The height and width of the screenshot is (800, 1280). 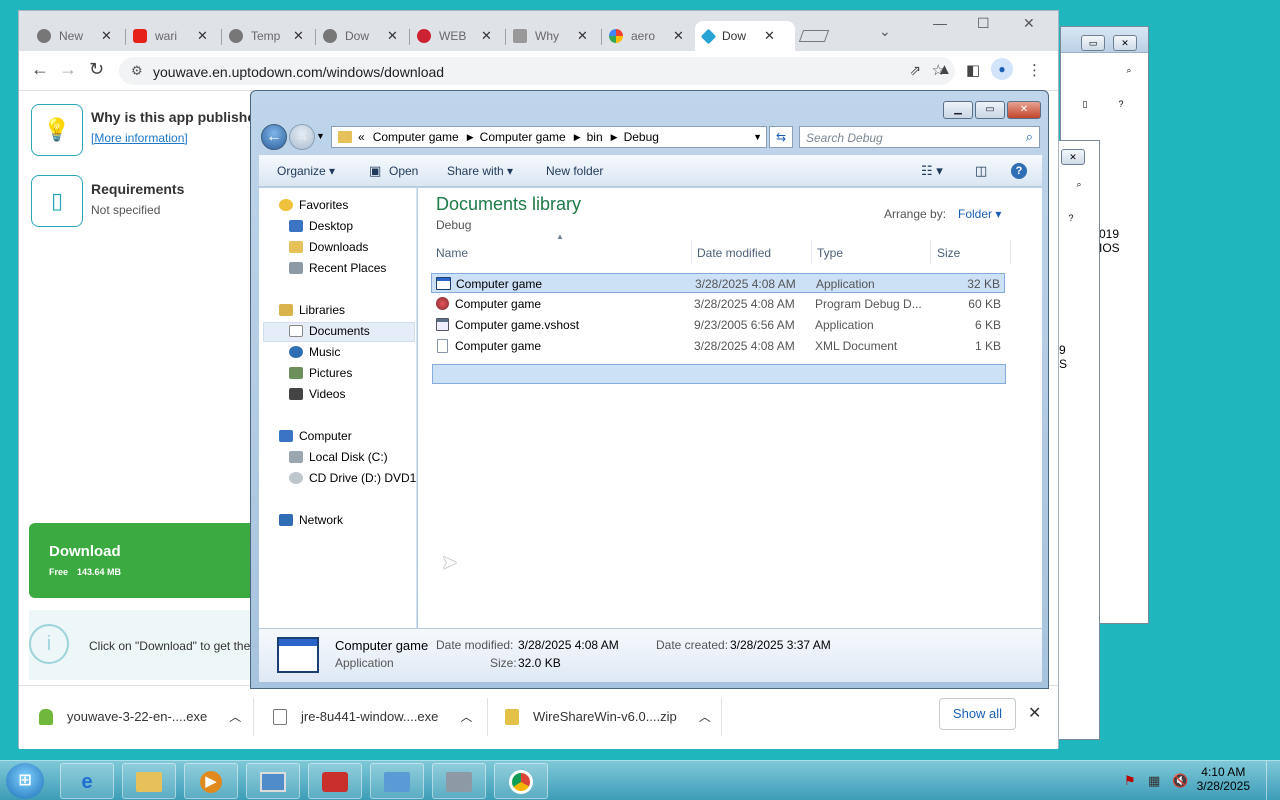 I want to click on taskbar-internet-explorer: e, so click(x=87, y=781).